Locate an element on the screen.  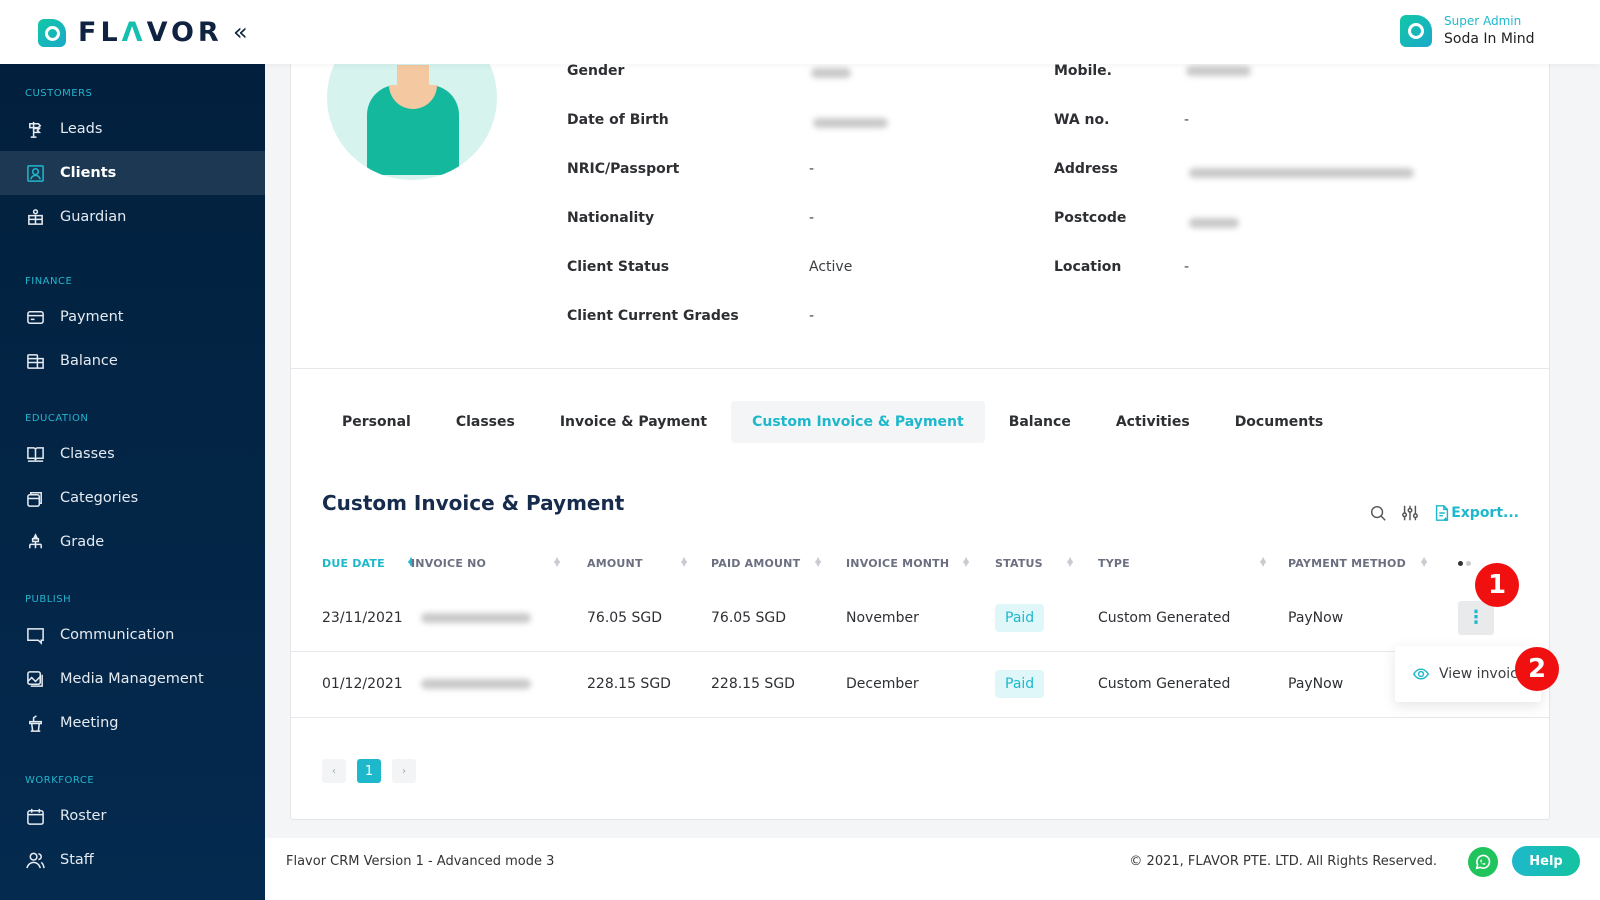
view-invoice-menu-item: View invoice is located at coordinates (1483, 674).